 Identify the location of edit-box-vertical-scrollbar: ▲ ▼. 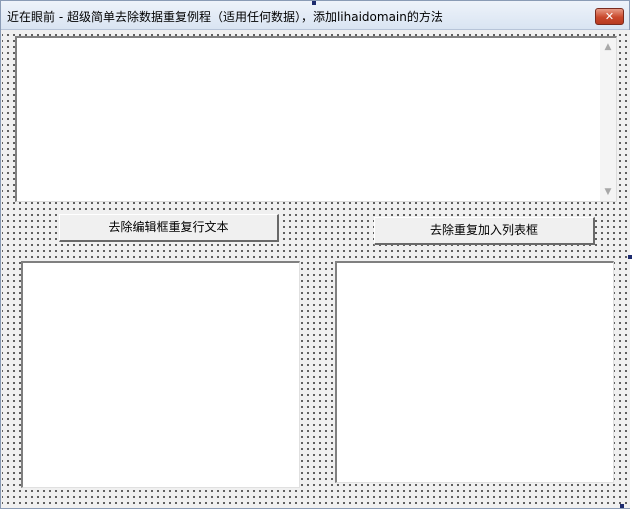
(608, 119).